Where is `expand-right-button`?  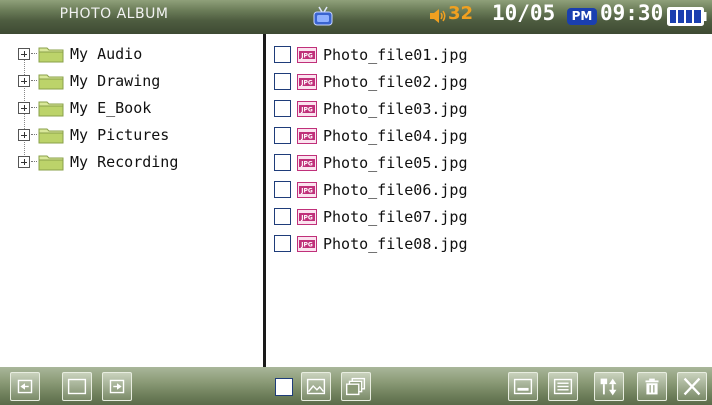
expand-right-button is located at coordinates (117, 386).